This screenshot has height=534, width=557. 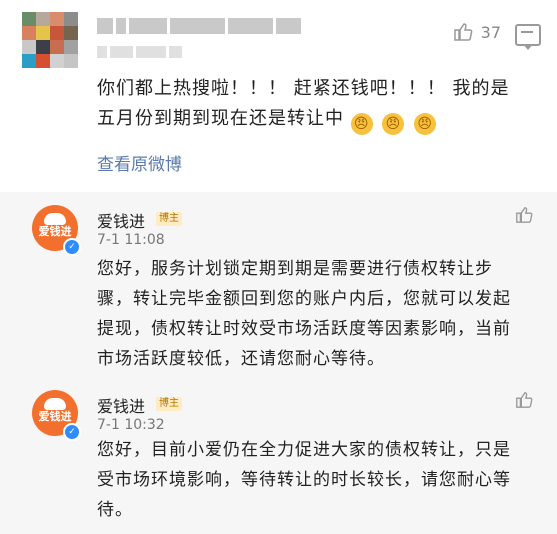 I want to click on comment-text-line-1: 你们都上热搜啦！！！ 赶紧还钱吧！！！ 我的是, so click(x=303, y=88).